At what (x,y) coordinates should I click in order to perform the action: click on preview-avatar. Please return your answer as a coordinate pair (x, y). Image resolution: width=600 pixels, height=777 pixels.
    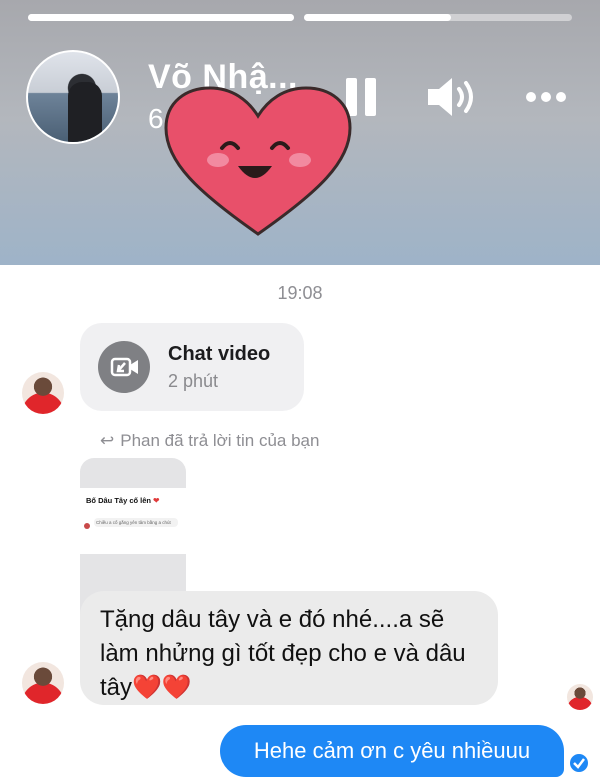
    Looking at the image, I should click on (87, 526).